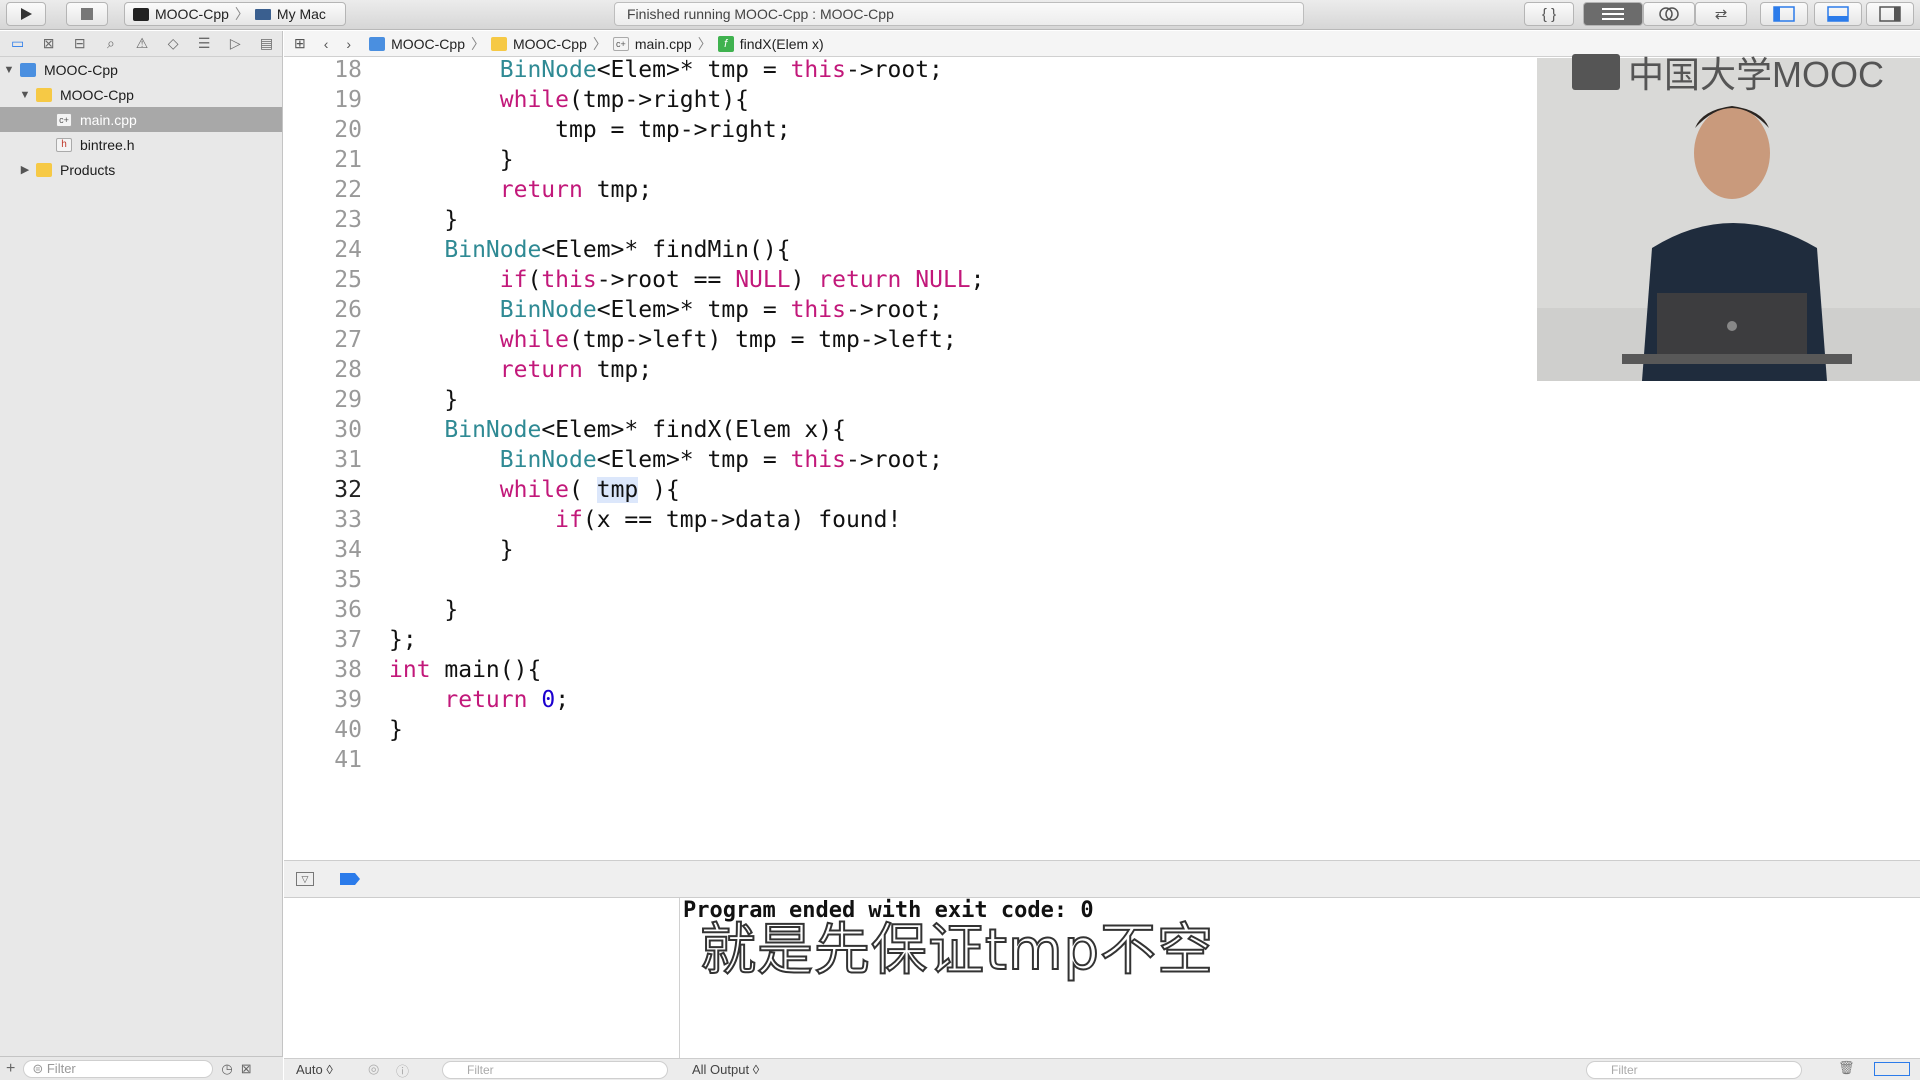 The height and width of the screenshot is (1080, 1920). I want to click on code-text: BinNode<Elem>* findX(Elem x){, so click(645, 430).